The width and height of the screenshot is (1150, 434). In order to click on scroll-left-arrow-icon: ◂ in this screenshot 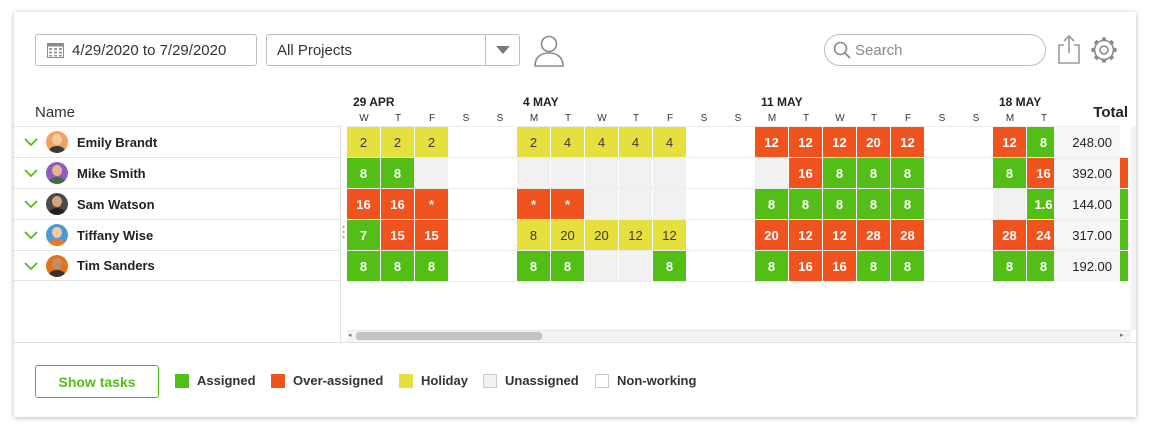, I will do `click(350, 335)`.